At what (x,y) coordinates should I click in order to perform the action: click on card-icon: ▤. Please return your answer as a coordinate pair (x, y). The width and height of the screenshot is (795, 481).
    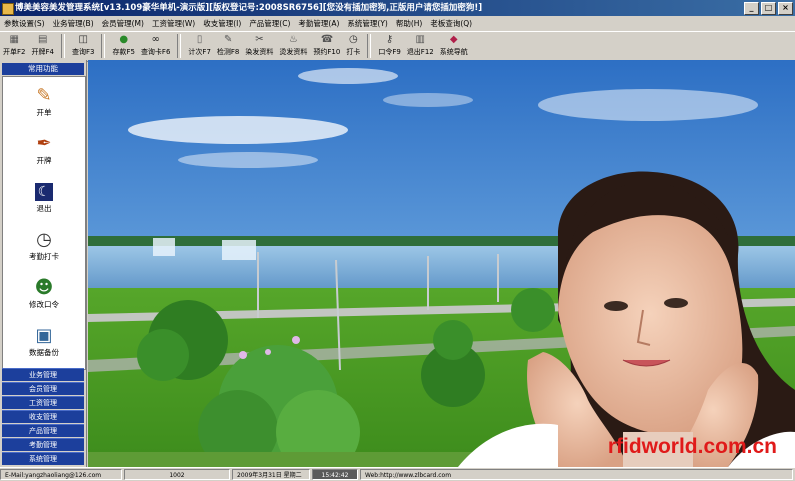
    Looking at the image, I should click on (42, 39).